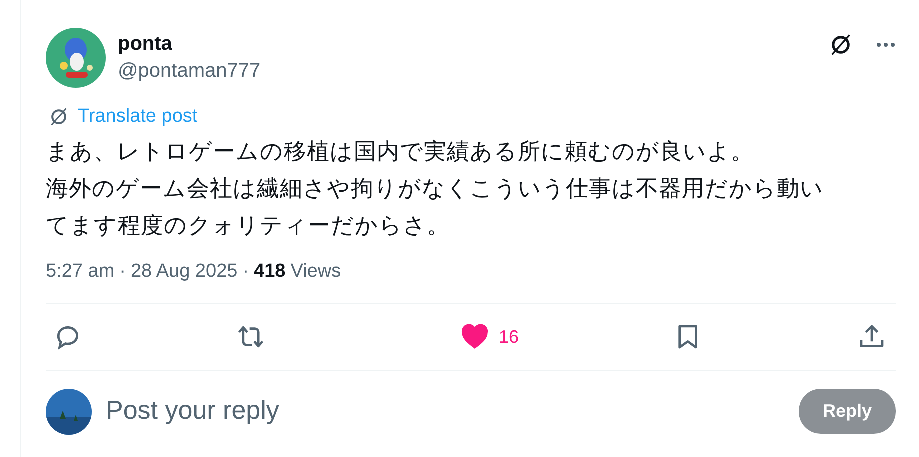 This screenshot has width=919, height=457. What do you see at coordinates (435, 208) in the screenshot?
I see `post-text: 海外のゲーム会社は繊細さや拘りがなくこういう仕事は不器用だから動いてます程度のクォリティーだからさ。` at bounding box center [435, 208].